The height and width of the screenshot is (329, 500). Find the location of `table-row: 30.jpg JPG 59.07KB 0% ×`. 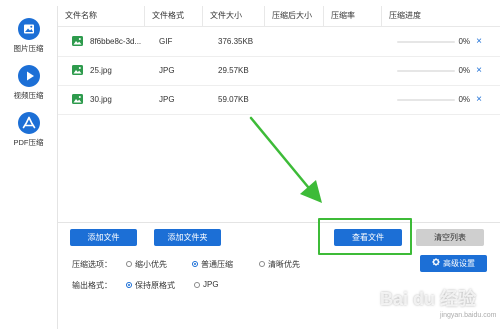

table-row: 30.jpg JPG 59.07KB 0% × is located at coordinates (279, 100).